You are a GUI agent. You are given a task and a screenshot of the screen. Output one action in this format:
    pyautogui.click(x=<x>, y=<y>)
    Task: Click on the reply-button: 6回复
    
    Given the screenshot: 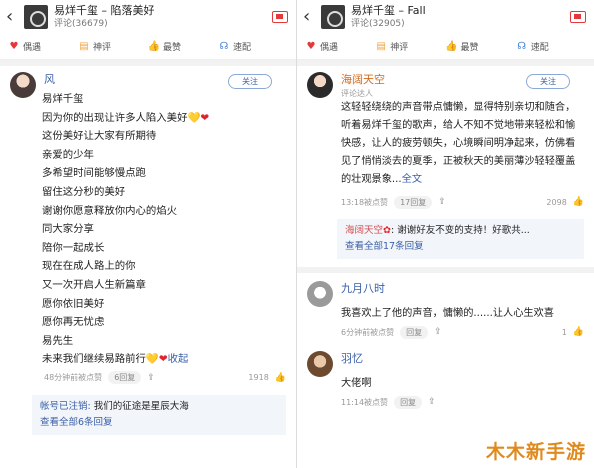 What is the action you would take?
    pyautogui.click(x=125, y=378)
    